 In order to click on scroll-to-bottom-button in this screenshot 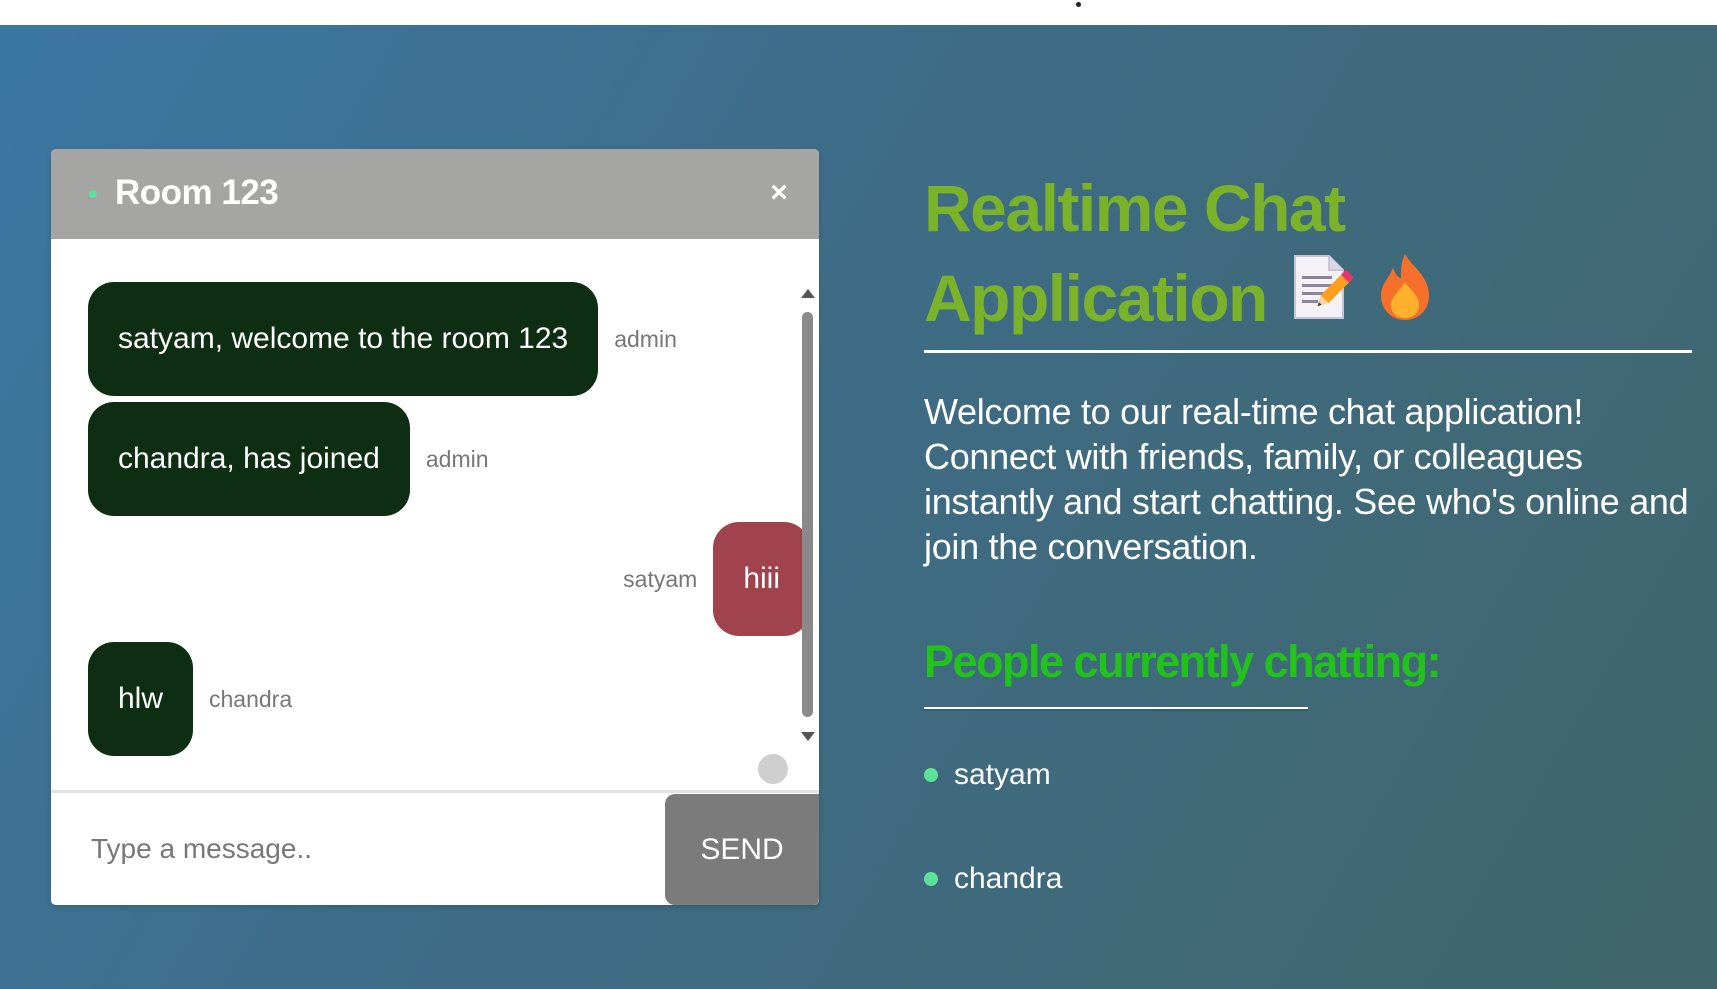, I will do `click(773, 769)`.